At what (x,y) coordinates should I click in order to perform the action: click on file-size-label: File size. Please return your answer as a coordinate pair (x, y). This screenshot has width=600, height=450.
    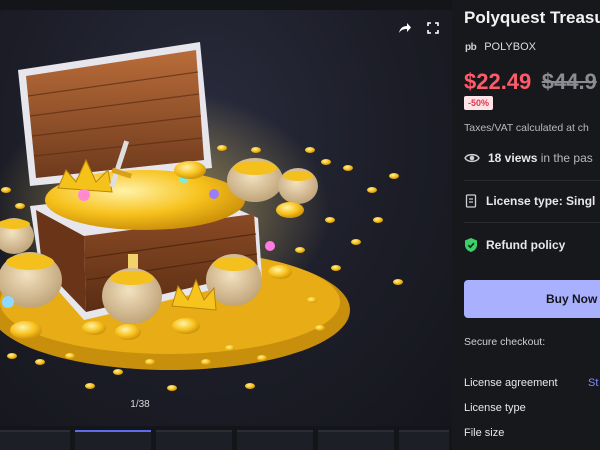
    Looking at the image, I should click on (484, 433).